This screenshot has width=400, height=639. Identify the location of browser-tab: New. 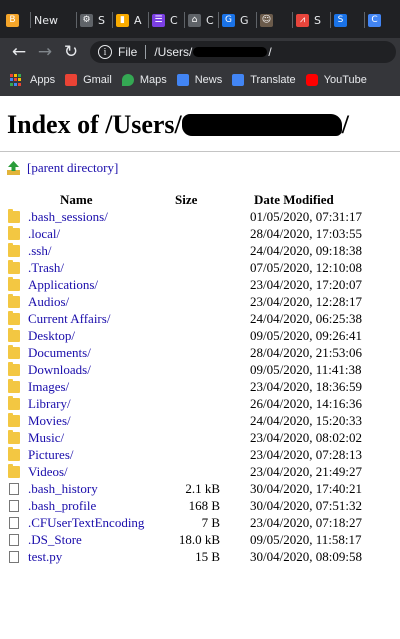
(46, 20).